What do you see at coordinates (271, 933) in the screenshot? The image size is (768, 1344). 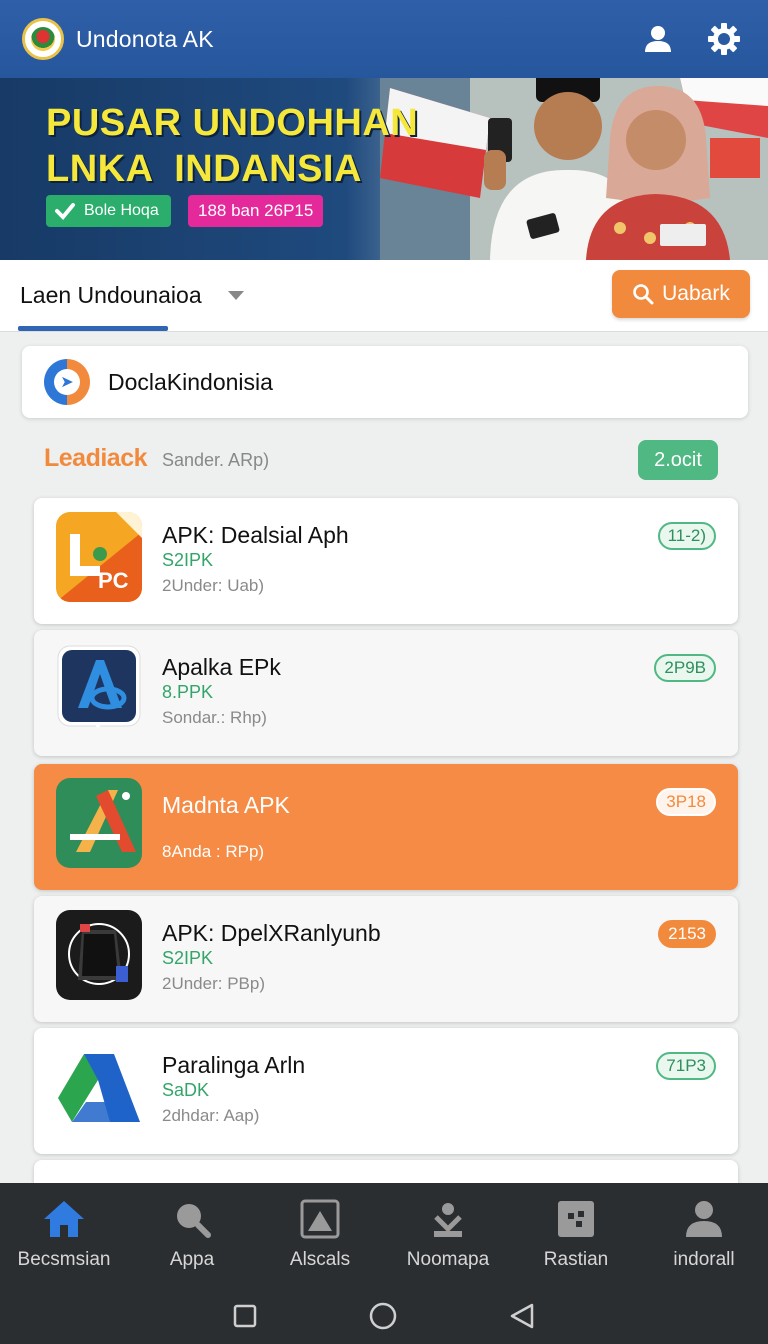 I see `app-name: APK: DpelXRanlyunb` at bounding box center [271, 933].